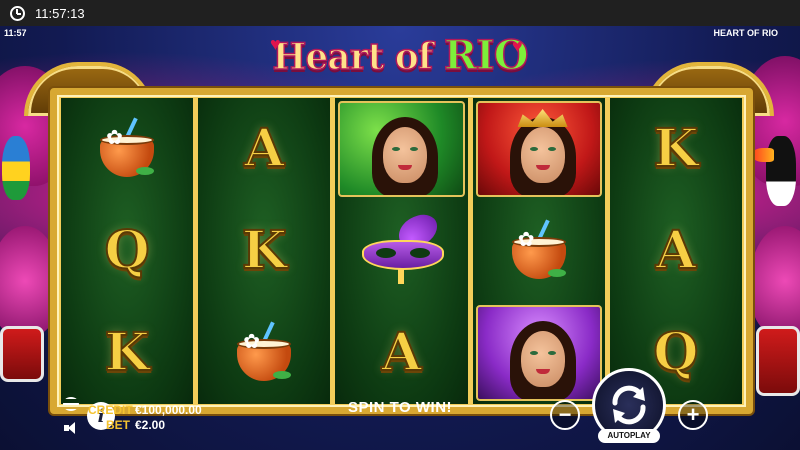 This screenshot has height=450, width=800. Describe the element at coordinates (150, 425) in the screenshot. I see `bet-value: €2.00` at that location.